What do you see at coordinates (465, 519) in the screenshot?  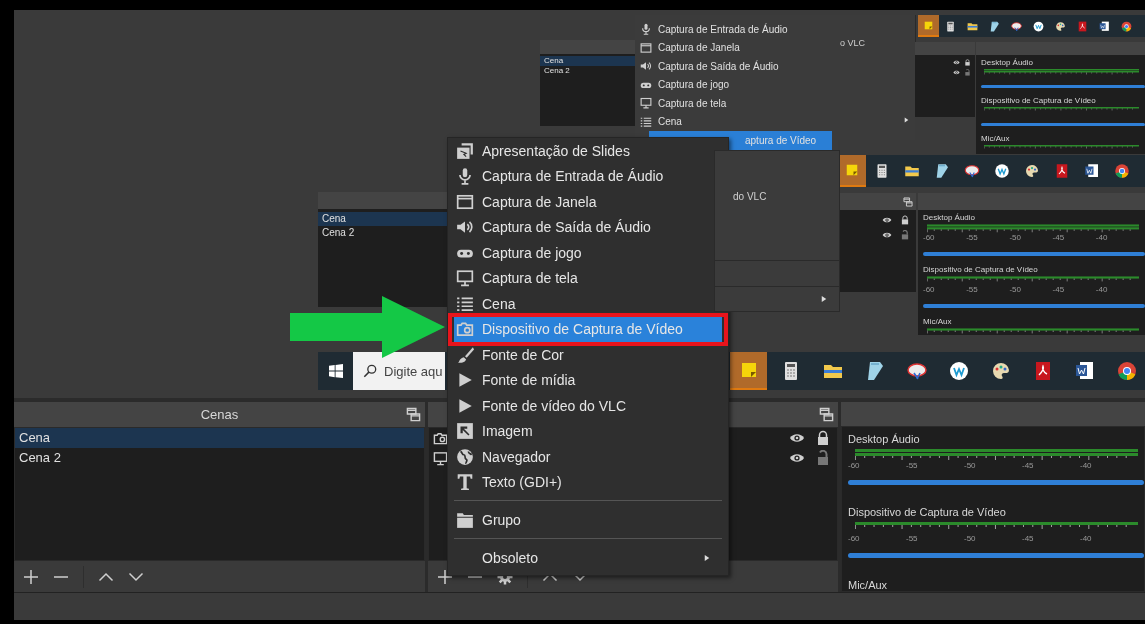 I see `folder-icon` at bounding box center [465, 519].